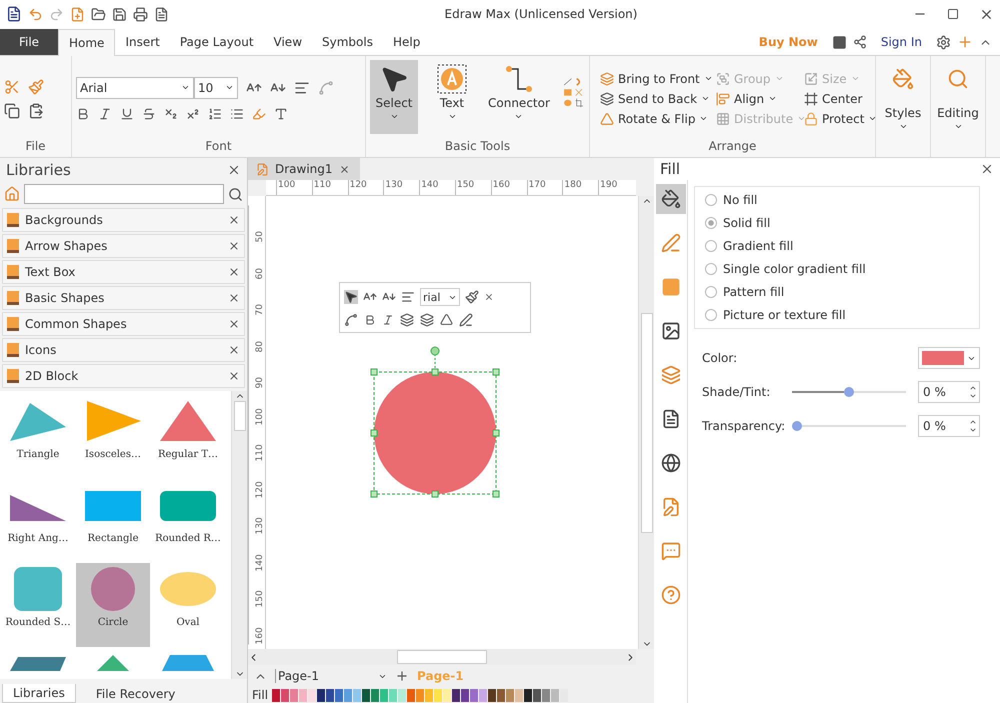 This screenshot has height=703, width=1000. Describe the element at coordinates (466, 319) in the screenshot. I see `edit-shape-icon` at that location.